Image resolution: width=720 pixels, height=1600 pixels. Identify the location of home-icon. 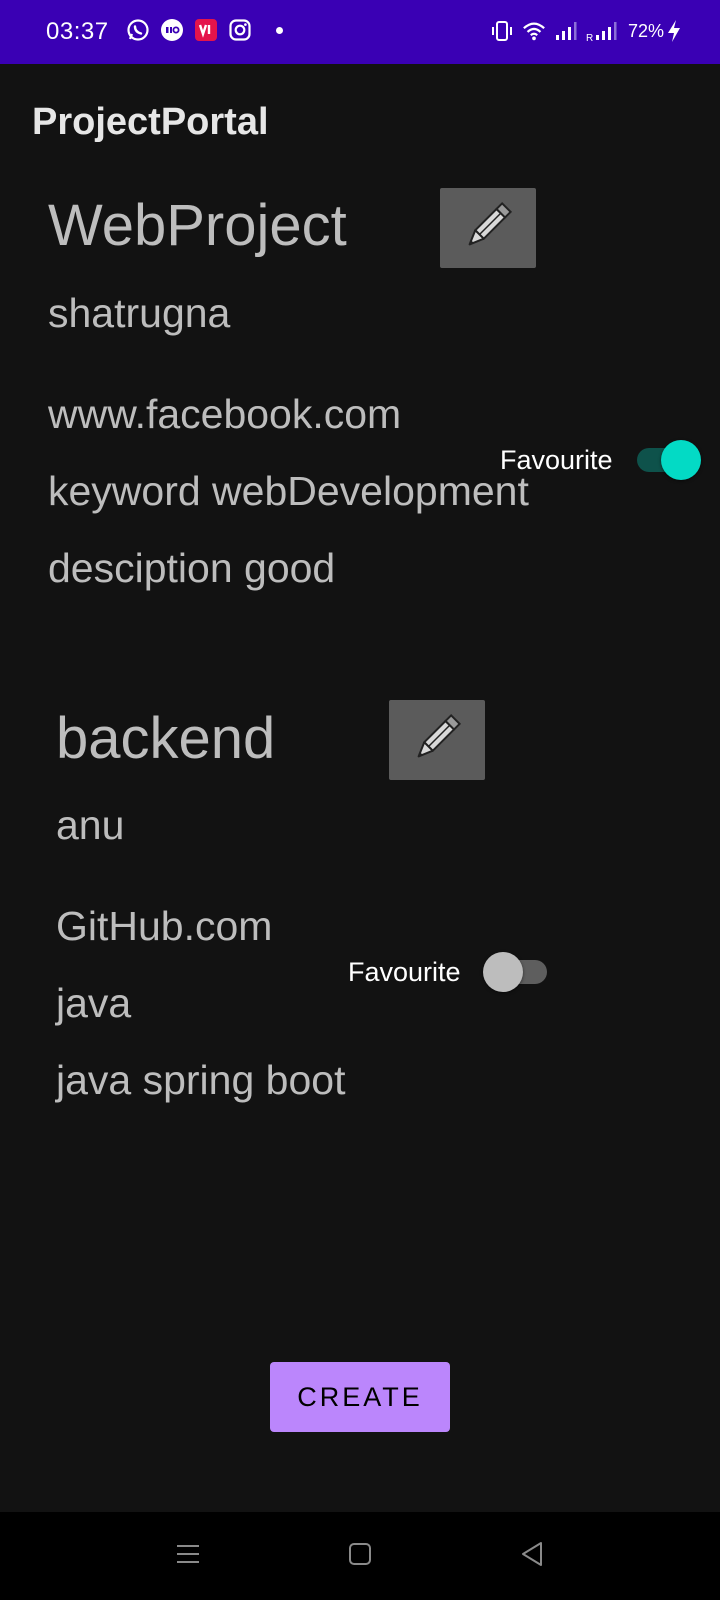
(360, 1554).